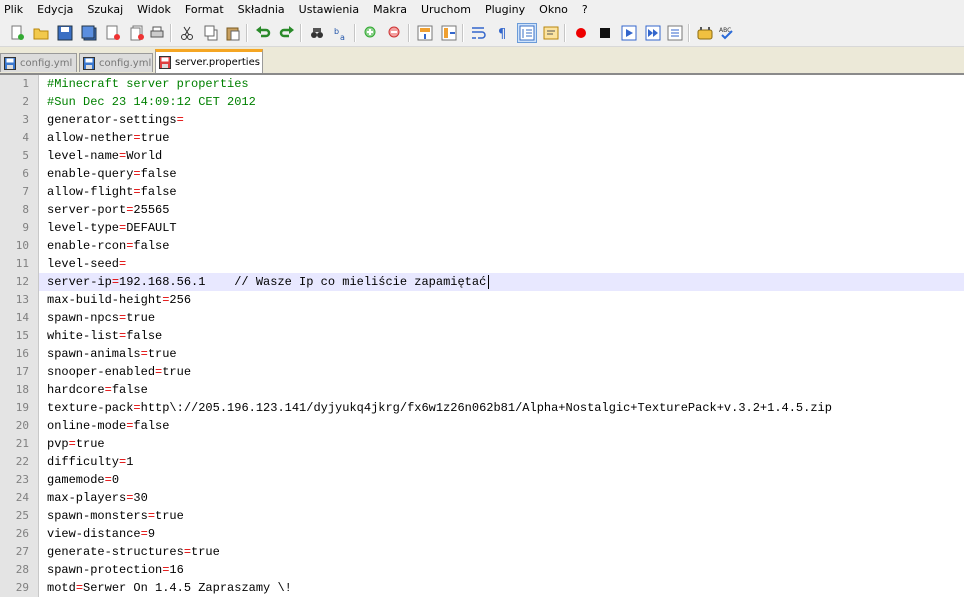 This screenshot has height=597, width=964. I want to click on close-all-button, so click(137, 33).